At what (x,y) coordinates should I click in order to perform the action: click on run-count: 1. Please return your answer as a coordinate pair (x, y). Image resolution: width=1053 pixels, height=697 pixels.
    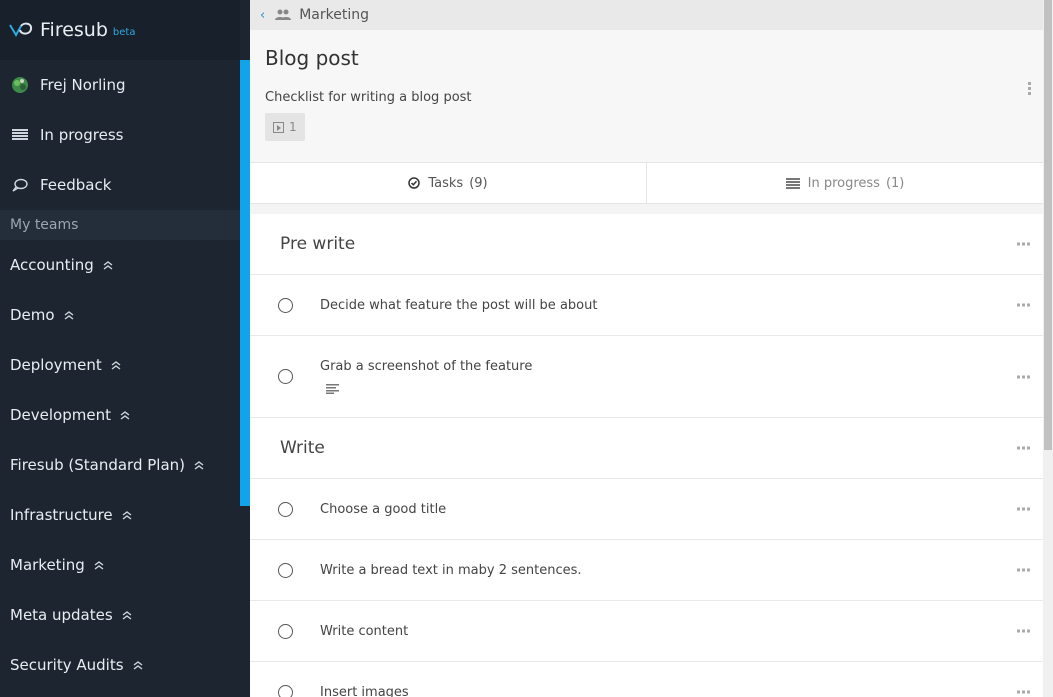
    Looking at the image, I should click on (293, 127).